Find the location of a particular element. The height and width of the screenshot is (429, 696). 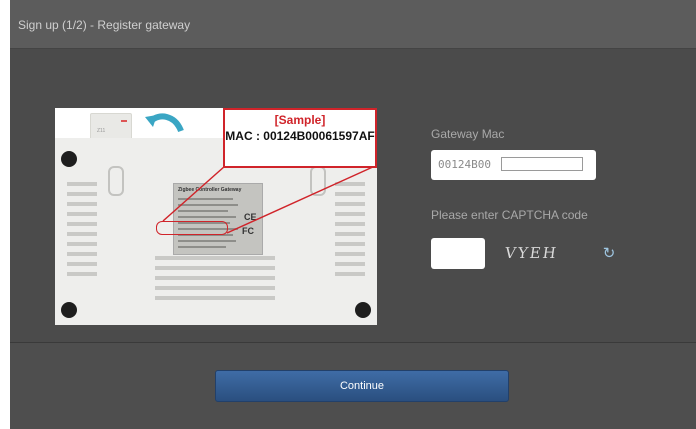

sample-callout: [Sample] MAC : 00124B00061597AF is located at coordinates (300, 138).